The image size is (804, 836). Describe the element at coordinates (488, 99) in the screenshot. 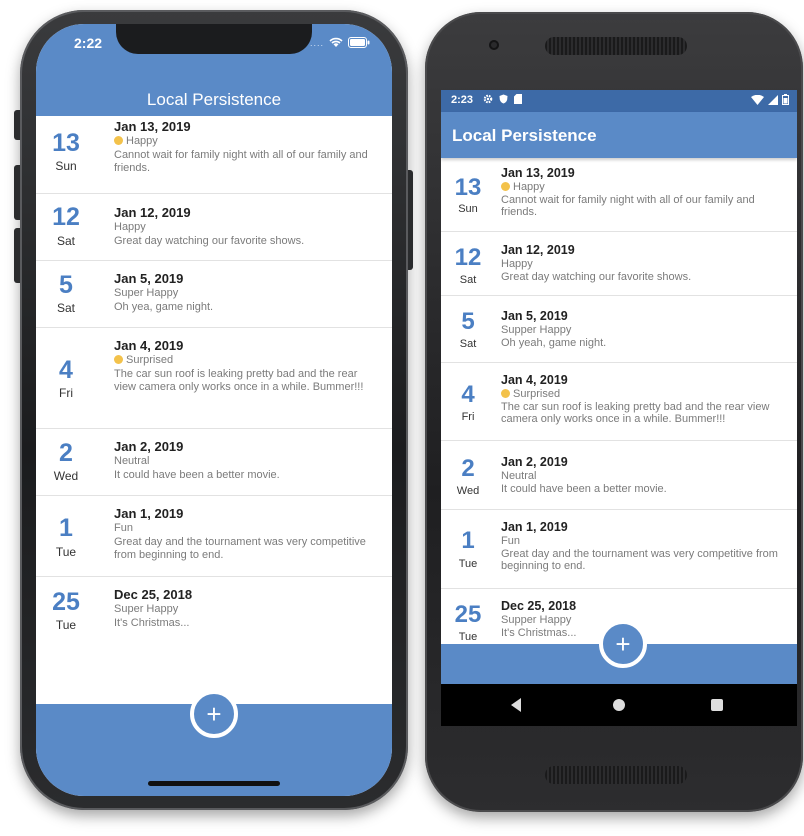

I see `gear-icon` at that location.